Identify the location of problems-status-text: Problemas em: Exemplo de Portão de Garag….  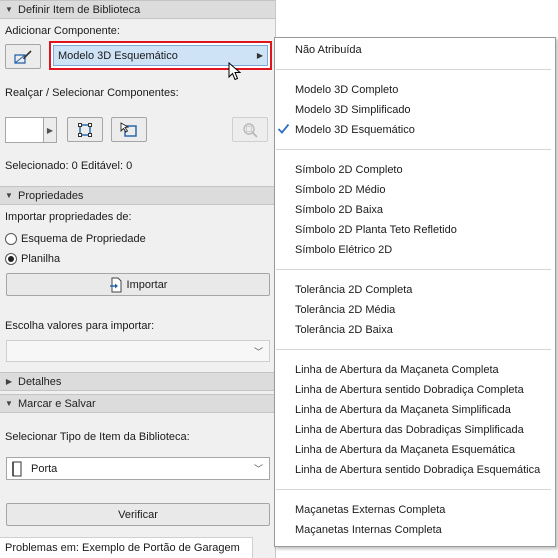
(122, 548).